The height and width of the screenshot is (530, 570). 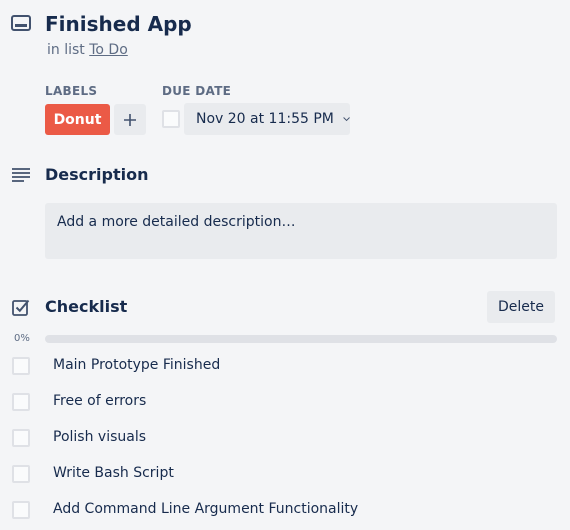 What do you see at coordinates (99, 401) in the screenshot?
I see `checklist-item-text: Free of errors` at bounding box center [99, 401].